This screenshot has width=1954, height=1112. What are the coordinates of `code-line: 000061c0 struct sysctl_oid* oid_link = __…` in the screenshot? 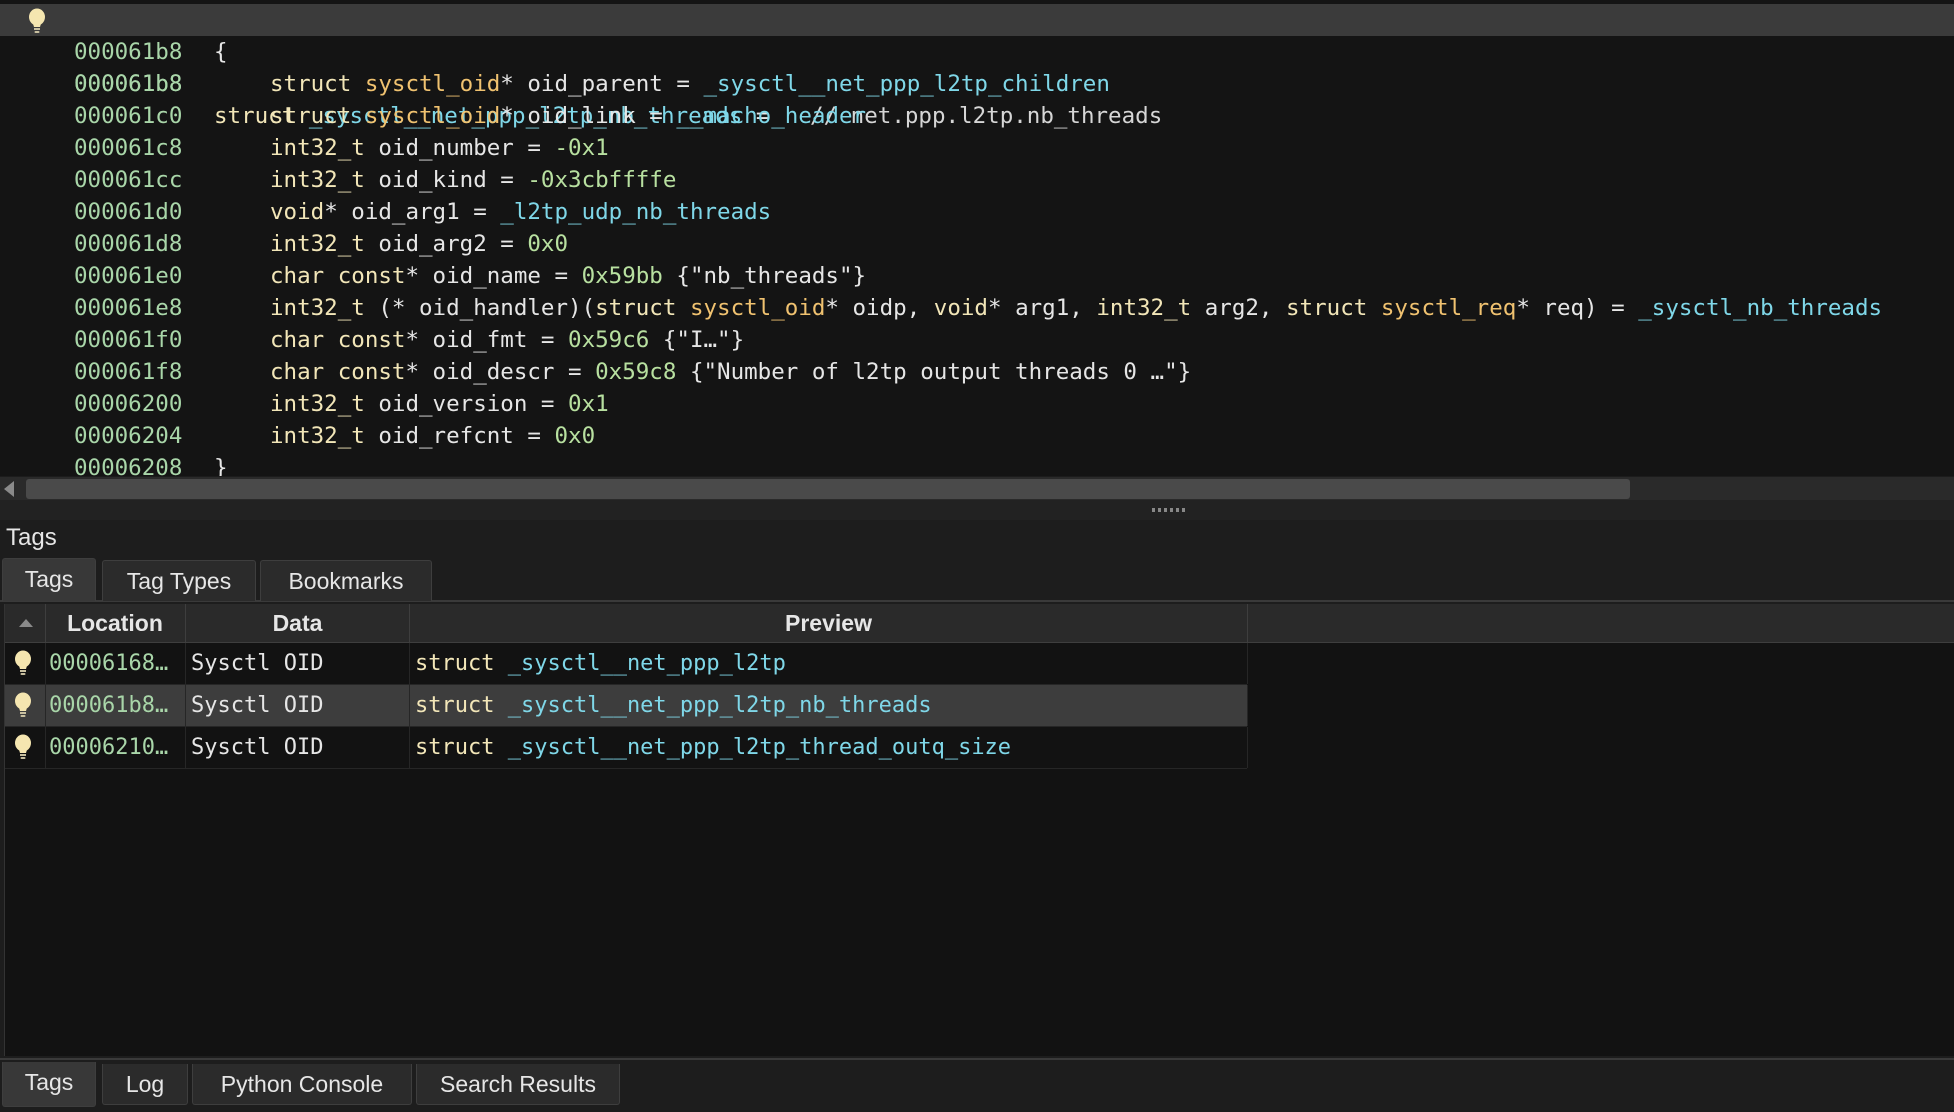 It's located at (977, 116).